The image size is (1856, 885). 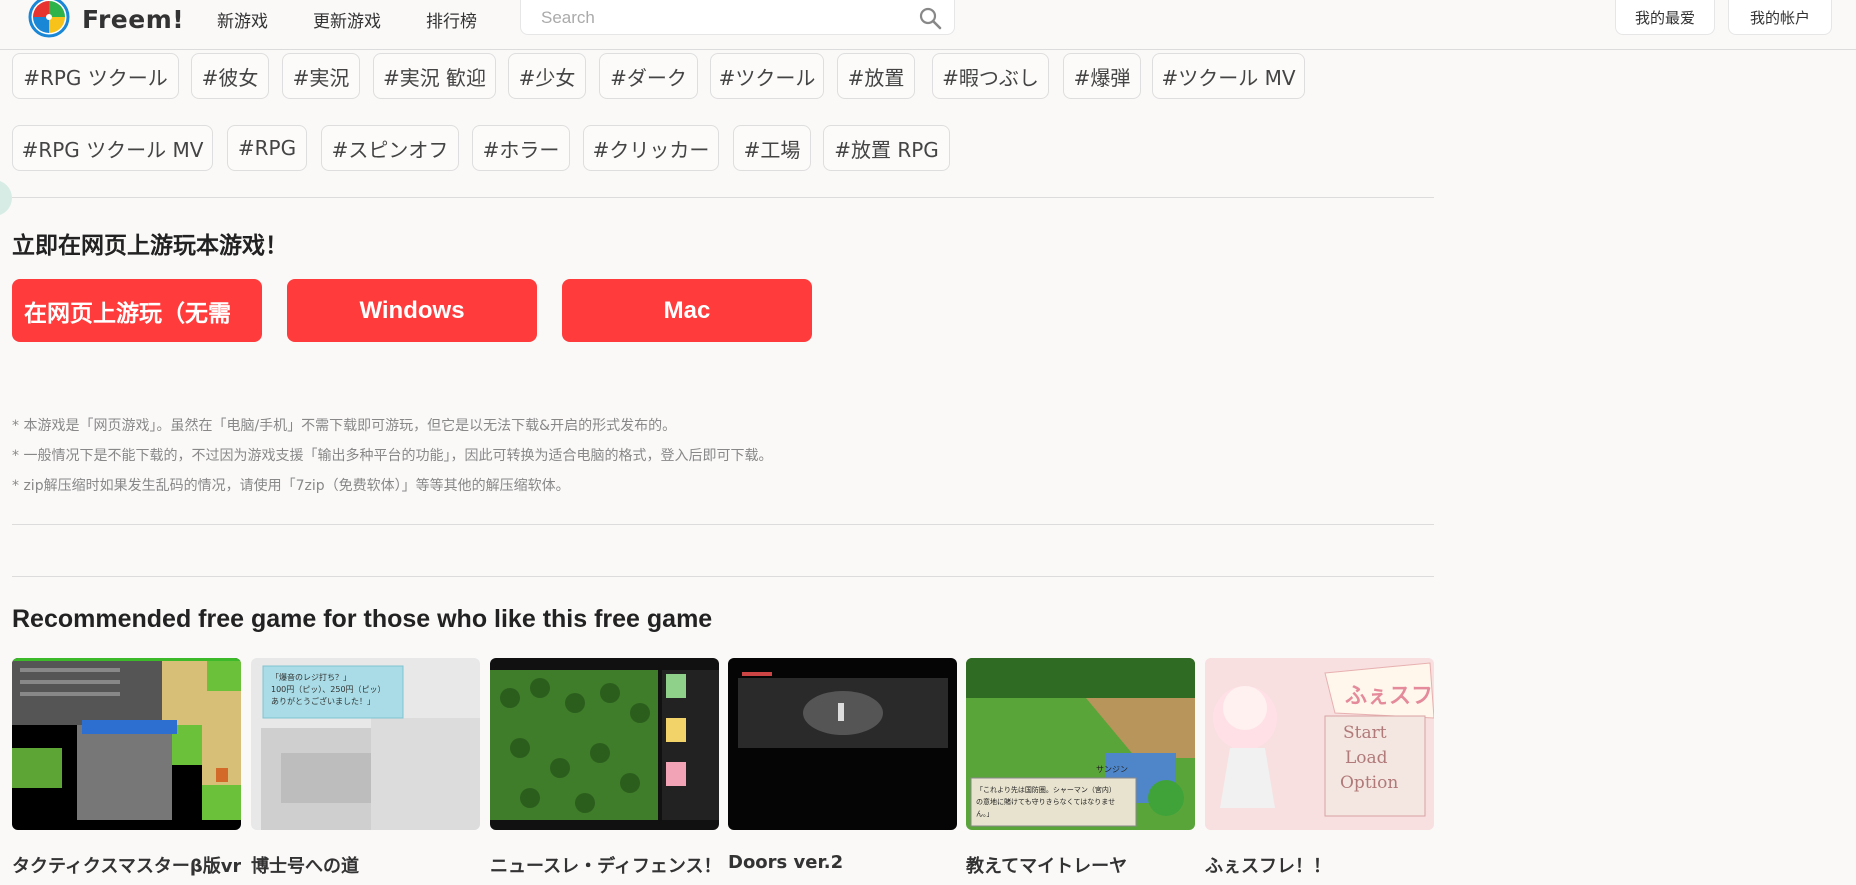 What do you see at coordinates (1369, 783) in the screenshot?
I see `title-menu-option: Option` at bounding box center [1369, 783].